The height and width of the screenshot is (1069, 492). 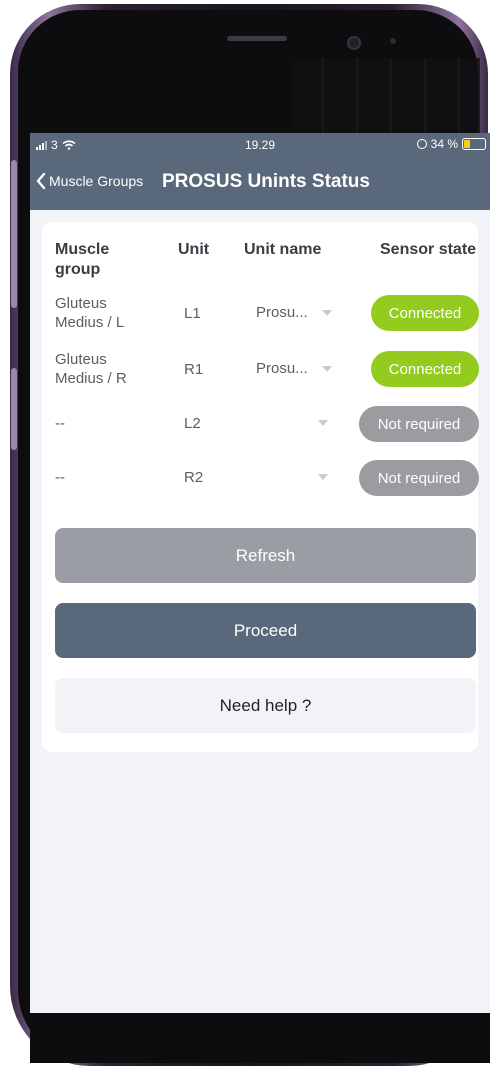 I want to click on nav-bar: Muscle Groups PROSUS Unints Status, so click(x=260, y=183).